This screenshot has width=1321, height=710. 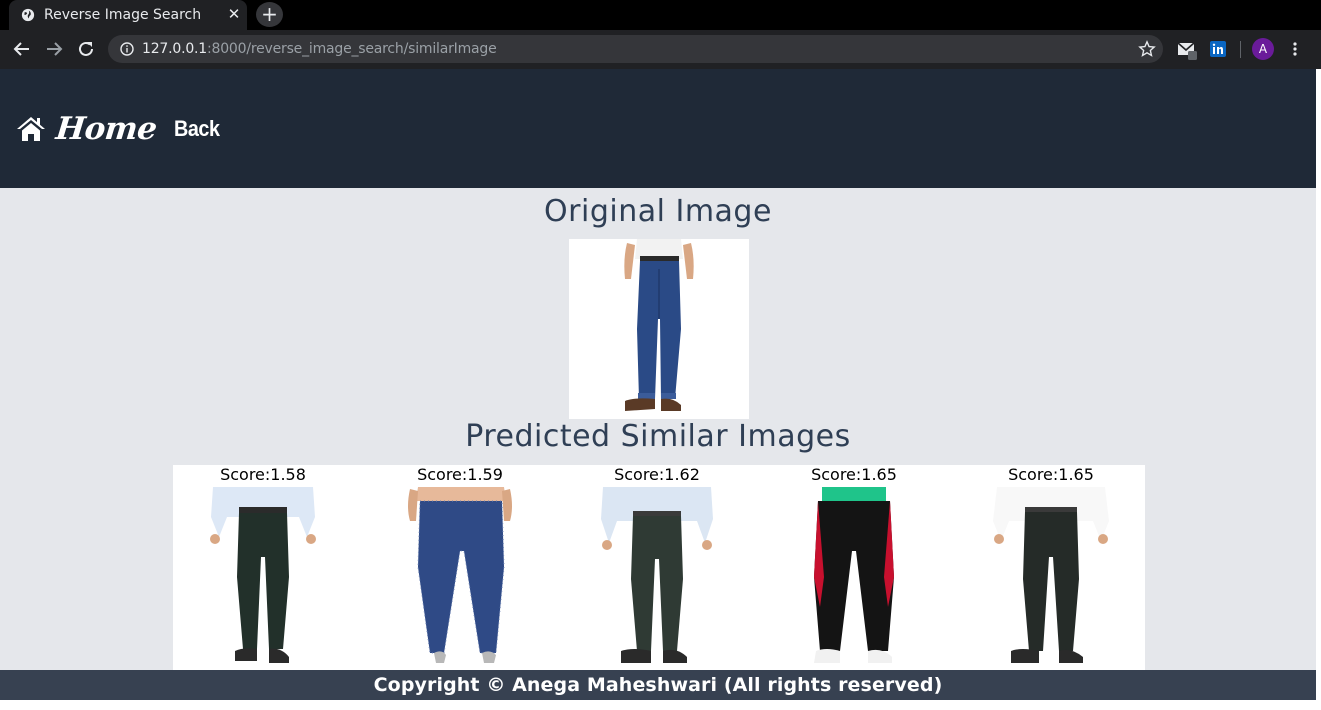 I want to click on toolbar-separator, so click(x=1240, y=49).